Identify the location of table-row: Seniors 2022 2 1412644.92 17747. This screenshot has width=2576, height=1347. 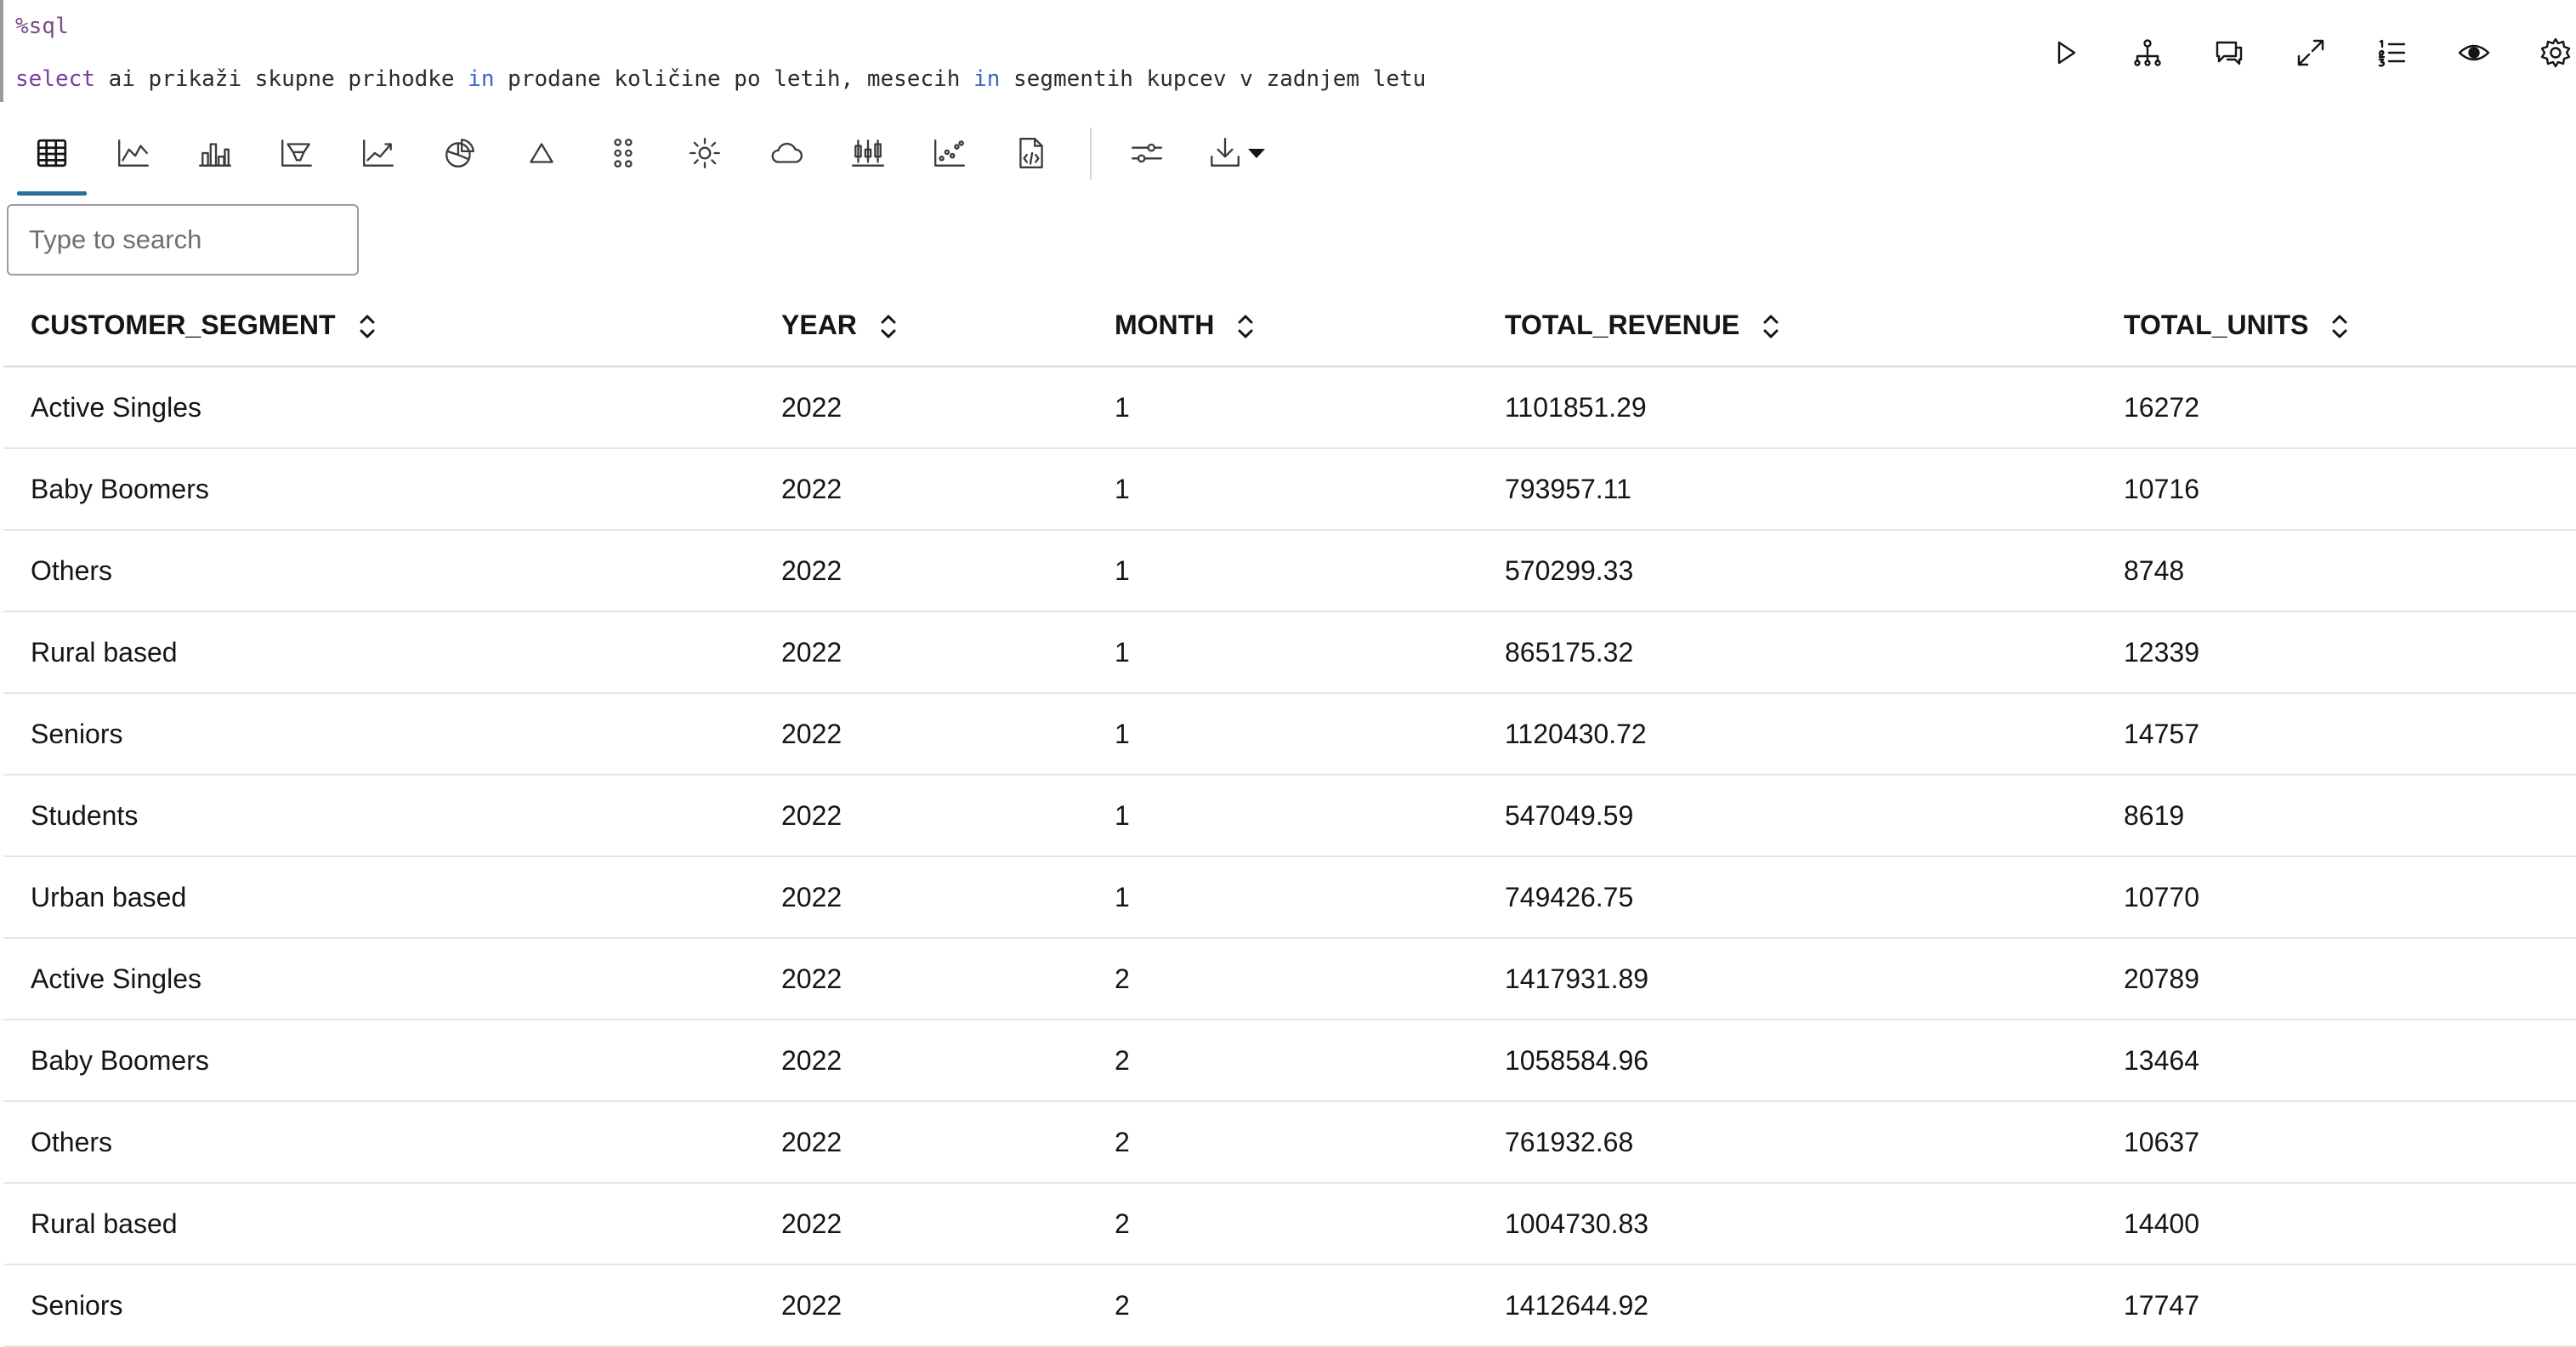
(1290, 1306).